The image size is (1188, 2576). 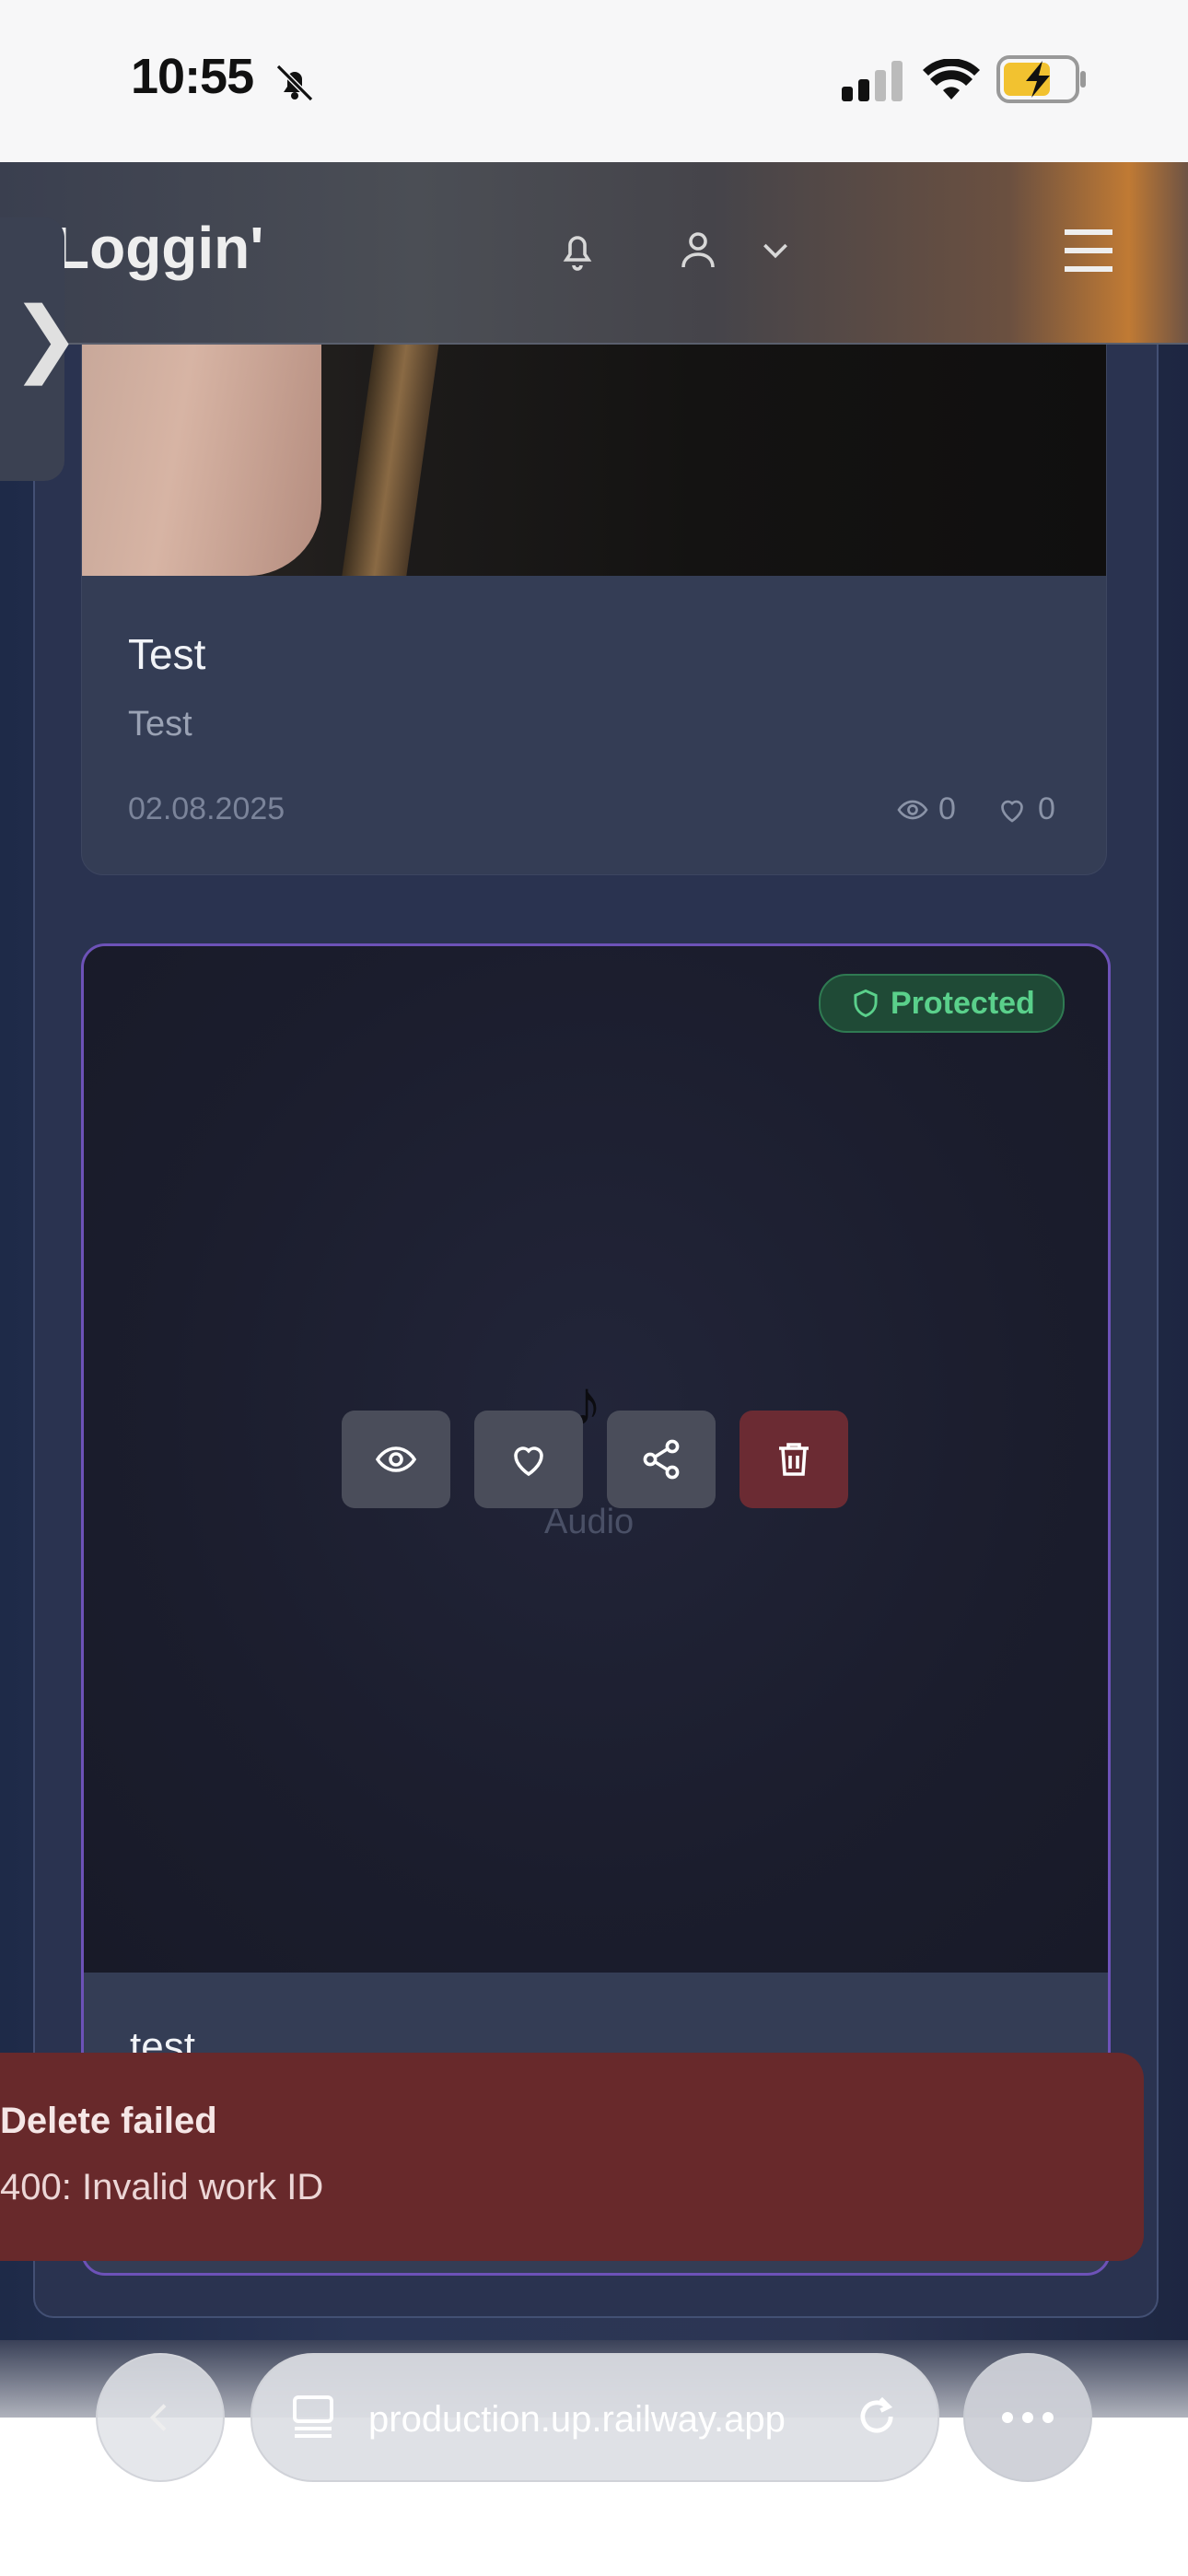 I want to click on back-button, so click(x=160, y=2417).